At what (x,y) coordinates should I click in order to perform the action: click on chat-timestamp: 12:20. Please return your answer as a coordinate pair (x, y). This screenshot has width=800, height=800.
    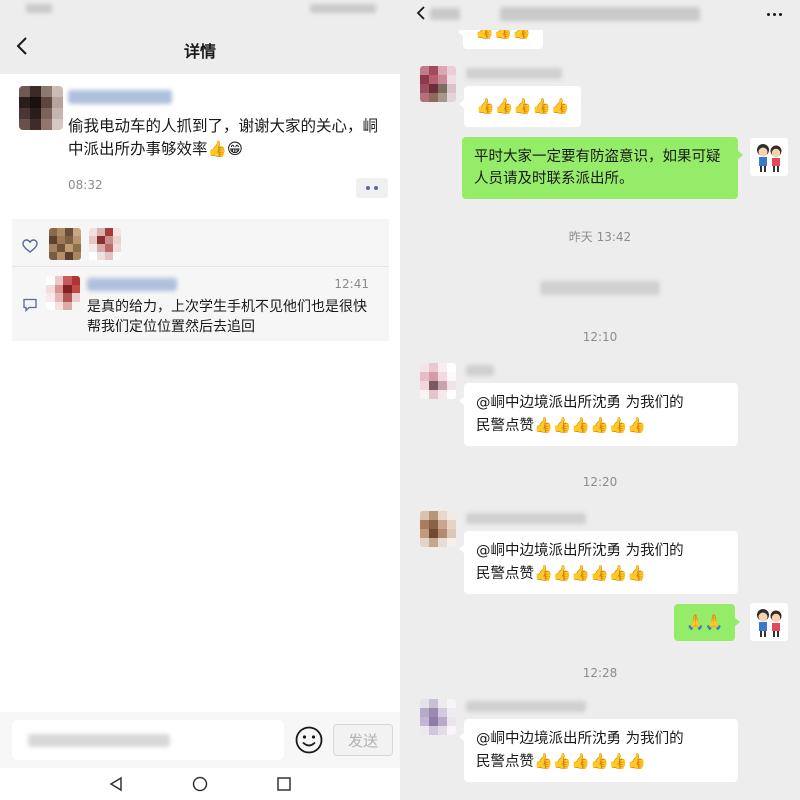
    Looking at the image, I should click on (600, 482).